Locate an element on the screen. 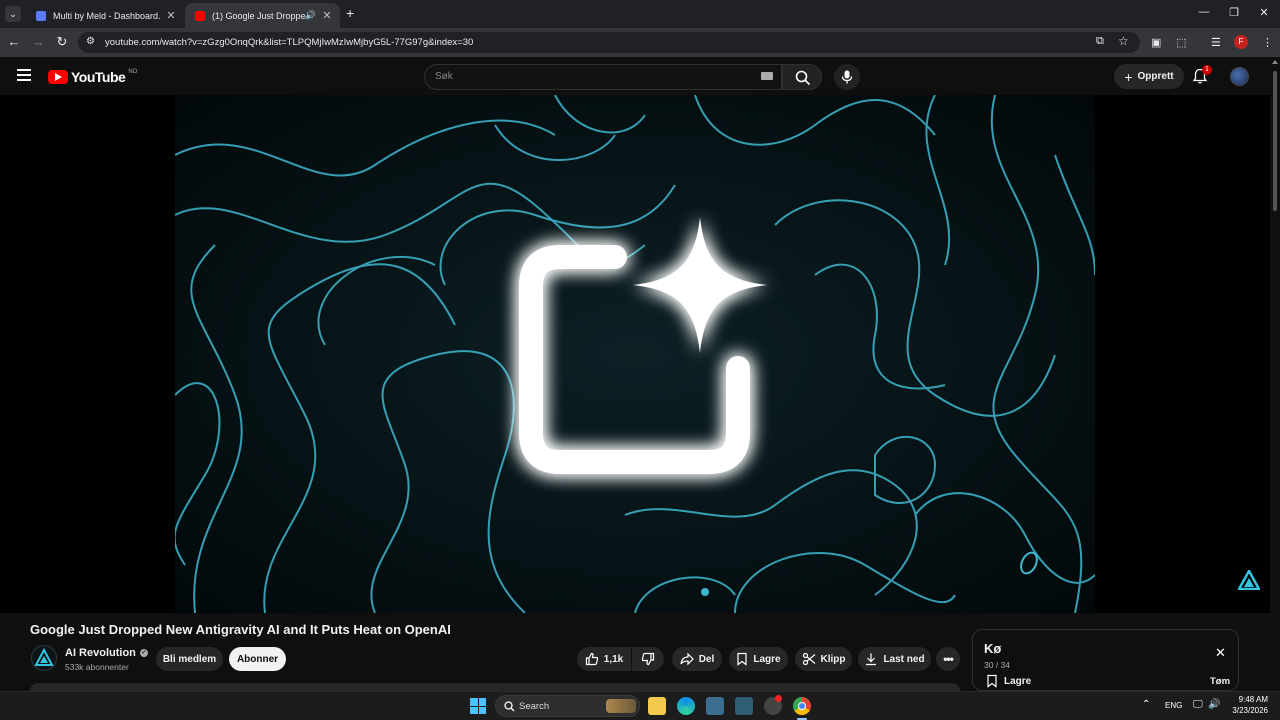 The image size is (1280, 720). more-actions-button: ••• is located at coordinates (948, 659).